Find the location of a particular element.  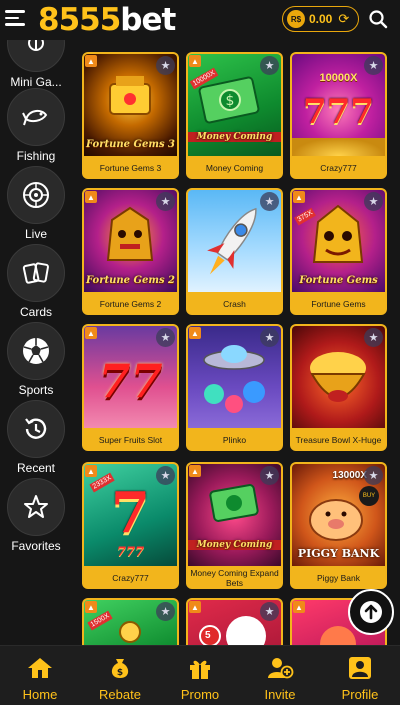

nav-profile: Profile is located at coordinates (360, 675).